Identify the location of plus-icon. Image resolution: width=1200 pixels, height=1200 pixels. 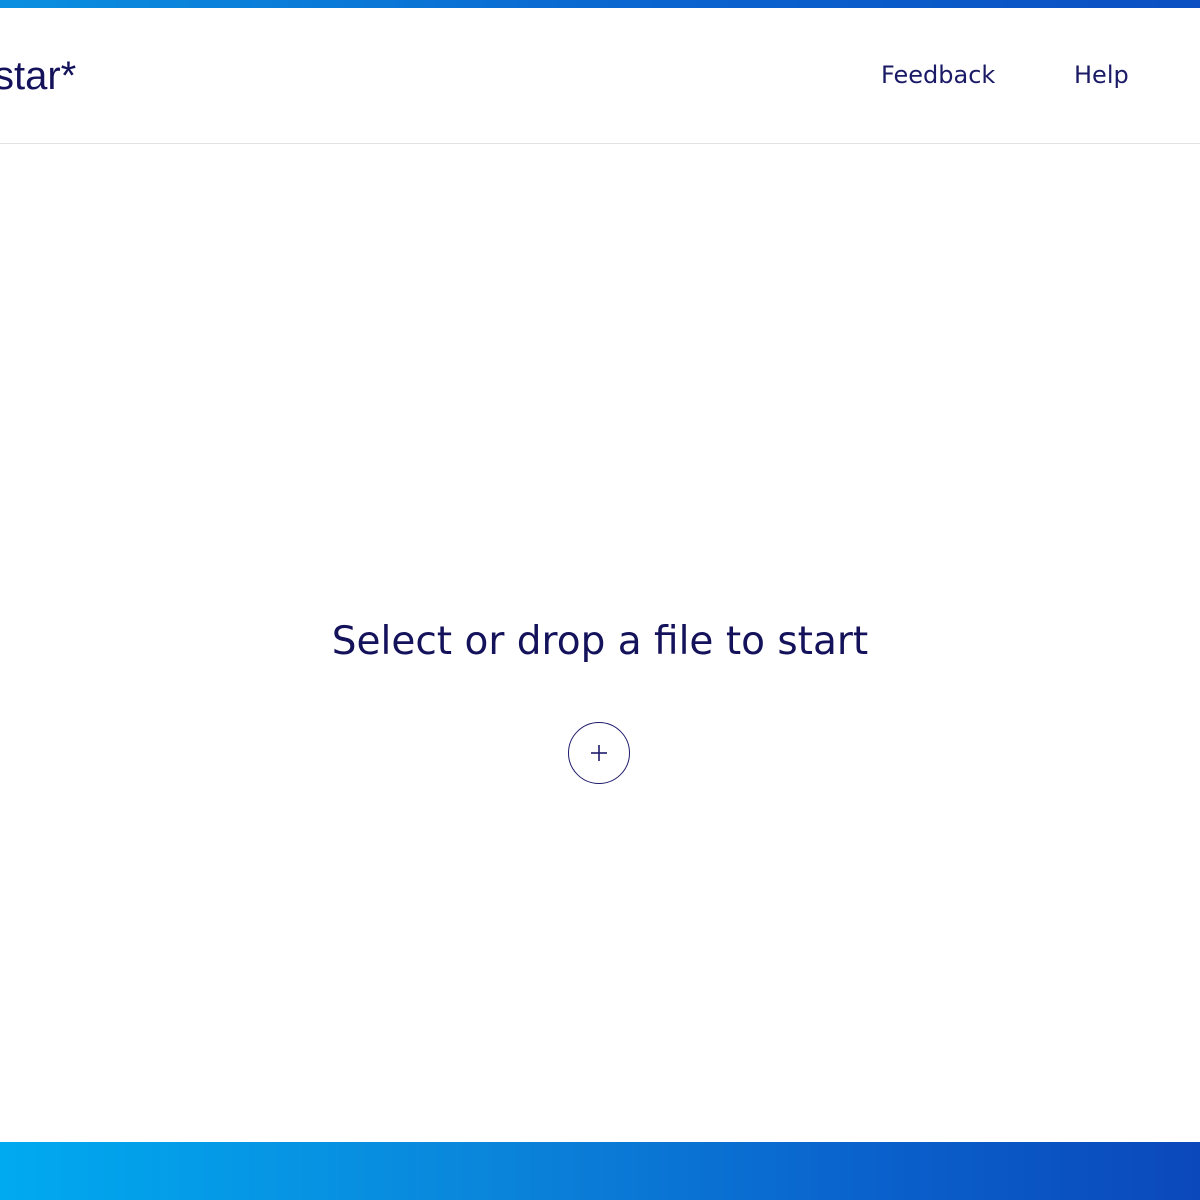
(599, 753).